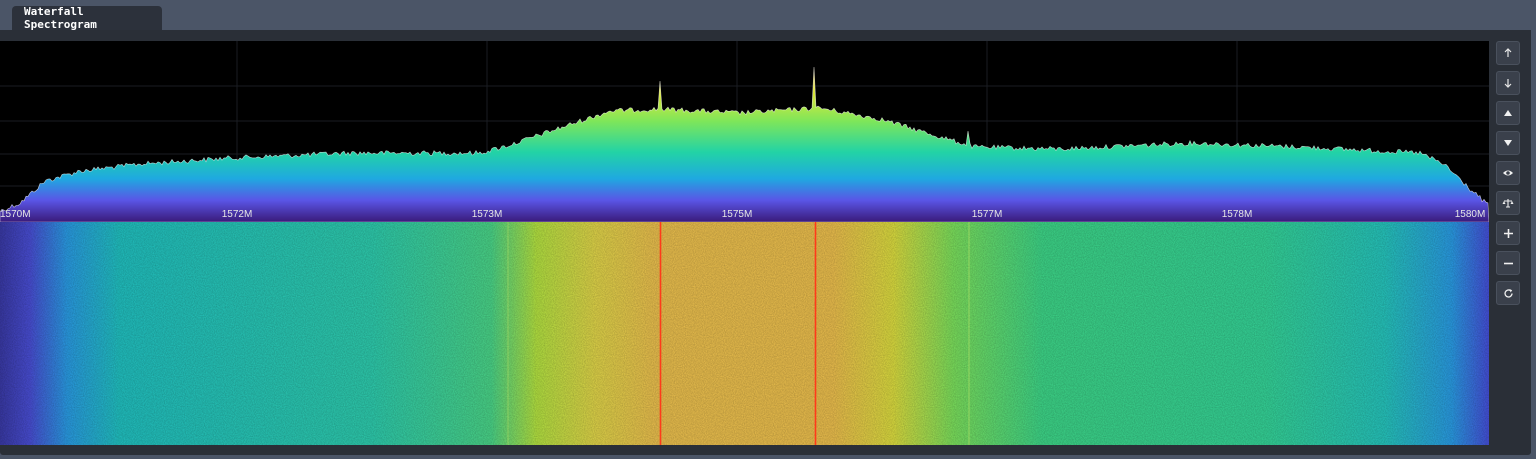 The height and width of the screenshot is (459, 1536). I want to click on bottom-strip, so click(768, 457).